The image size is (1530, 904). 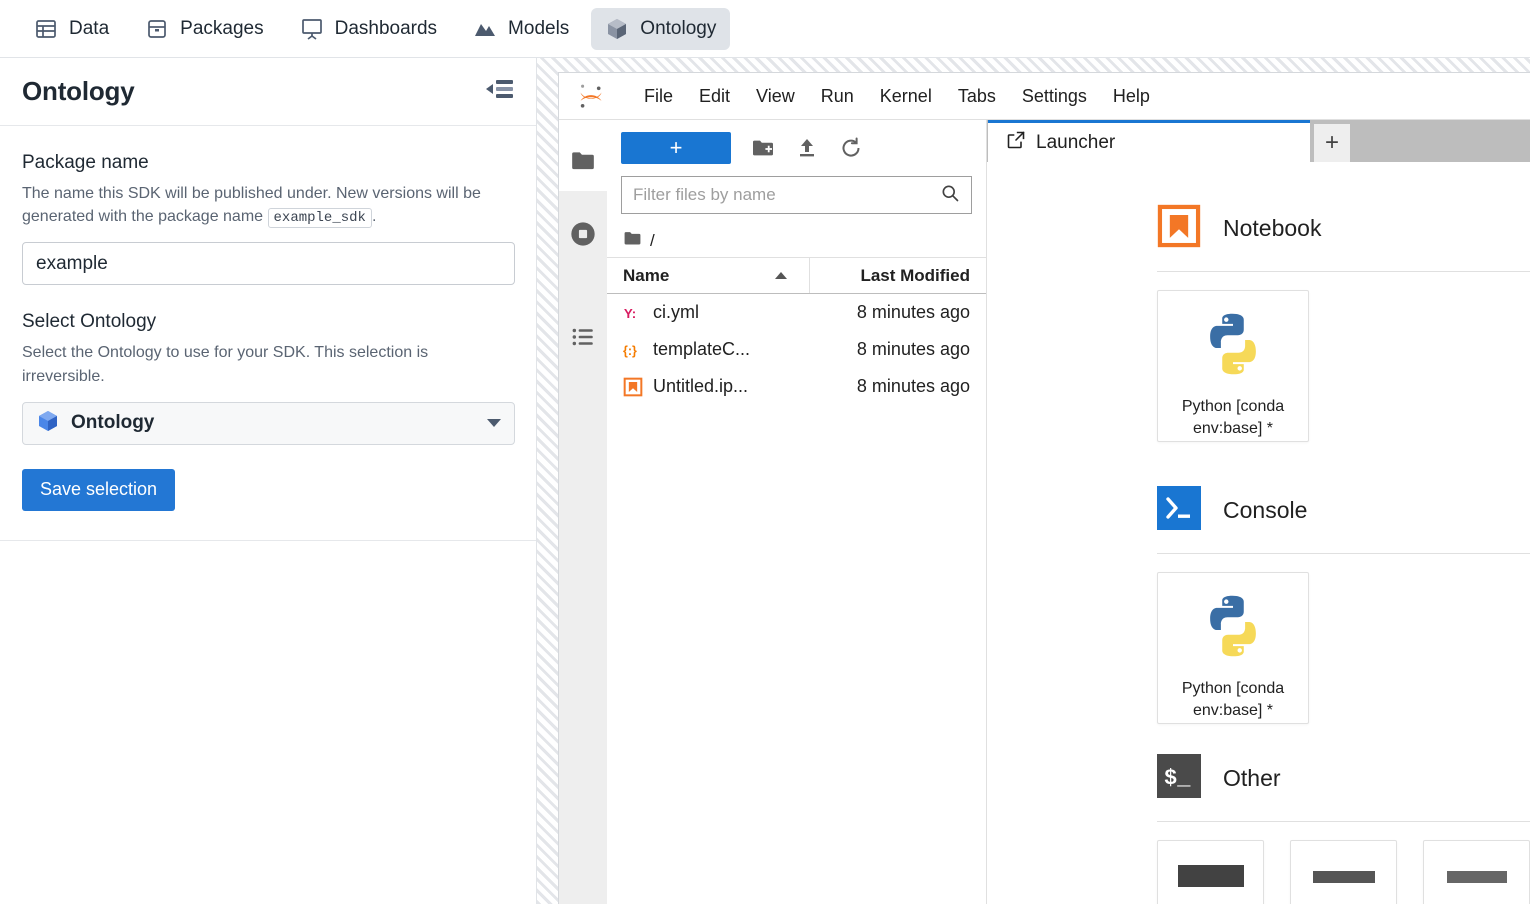 I want to click on jupyter-logo, so click(x=591, y=96).